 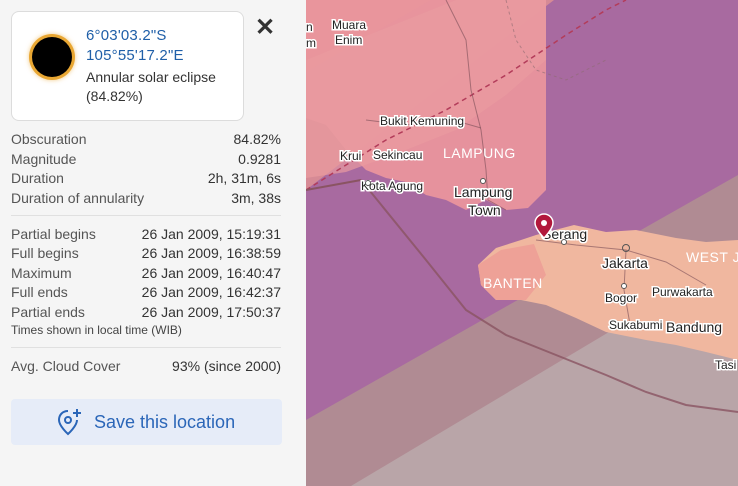 What do you see at coordinates (422, 121) in the screenshot?
I see `map-label: Bukit Kemuning` at bounding box center [422, 121].